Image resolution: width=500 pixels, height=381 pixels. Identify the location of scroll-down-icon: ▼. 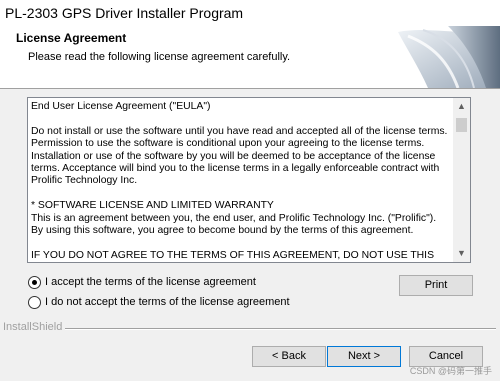
(461, 253).